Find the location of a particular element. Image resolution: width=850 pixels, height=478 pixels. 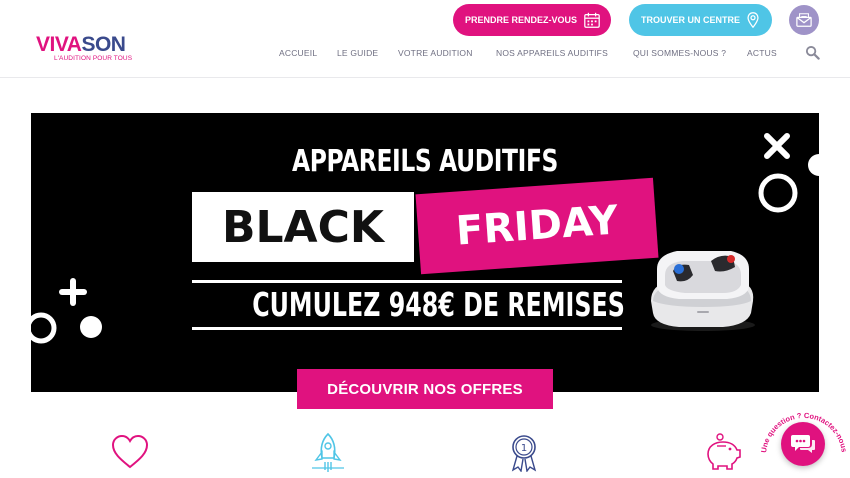

nav-actus: ACTUS is located at coordinates (762, 53).